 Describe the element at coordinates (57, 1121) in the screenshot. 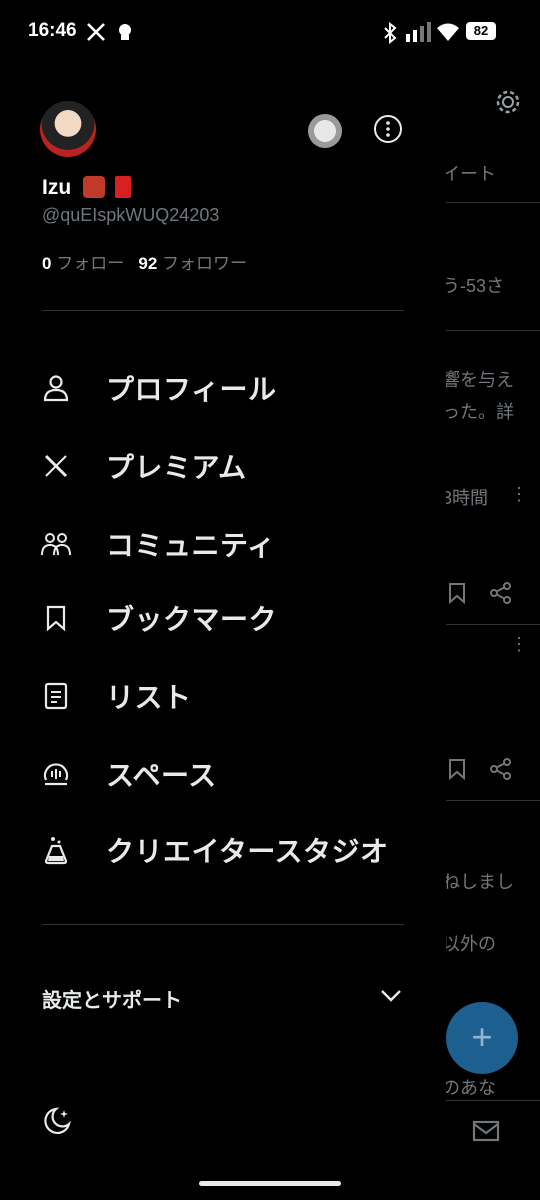

I see `display-mode-moon-icon` at that location.